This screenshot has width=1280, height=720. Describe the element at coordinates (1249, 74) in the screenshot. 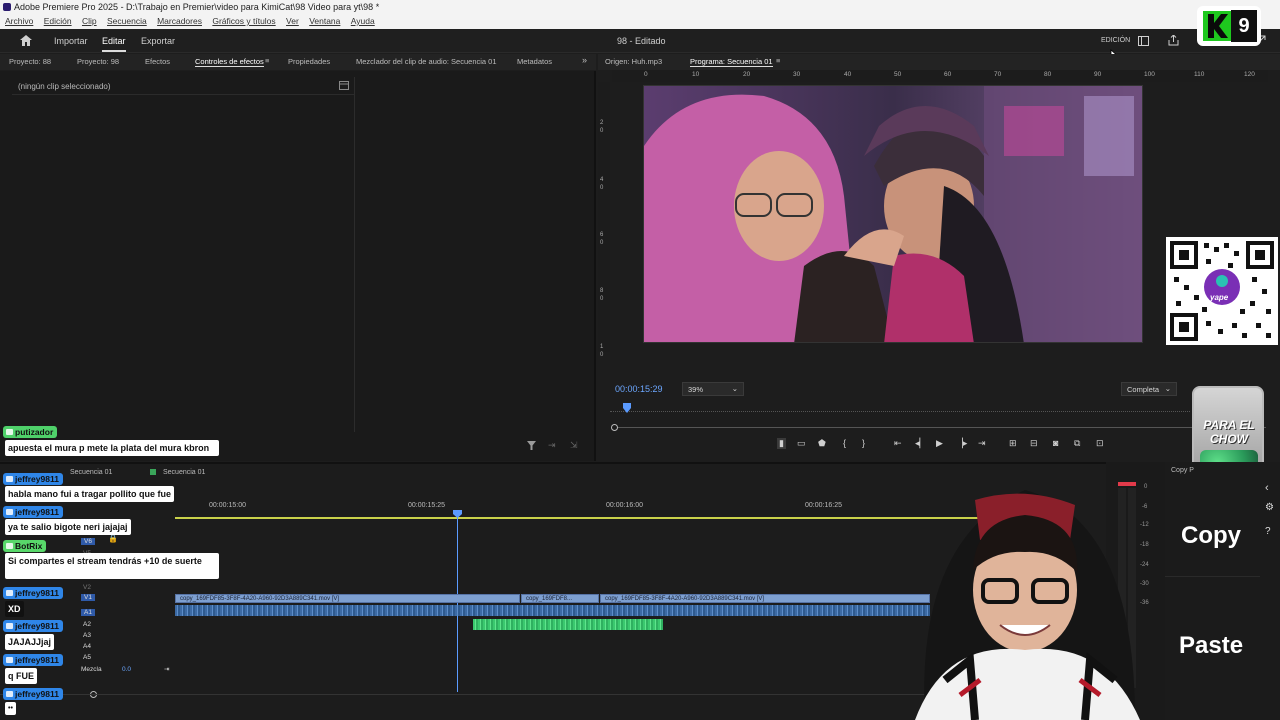

I see `ruler-tick: 120` at that location.